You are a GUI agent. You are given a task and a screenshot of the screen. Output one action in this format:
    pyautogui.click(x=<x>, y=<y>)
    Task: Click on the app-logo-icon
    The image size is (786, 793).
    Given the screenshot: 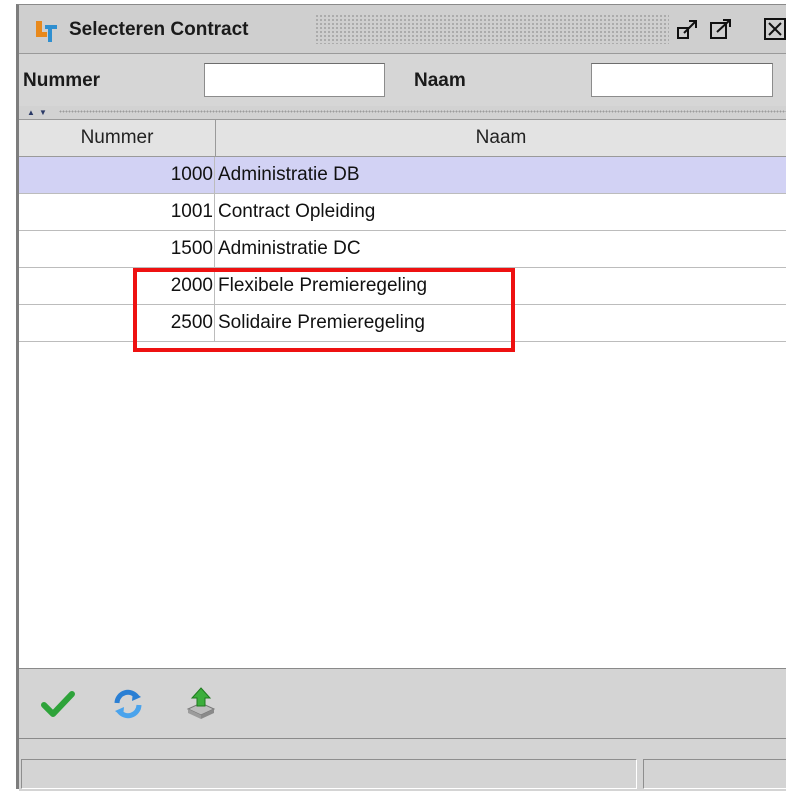 What is the action you would take?
    pyautogui.click(x=46, y=31)
    